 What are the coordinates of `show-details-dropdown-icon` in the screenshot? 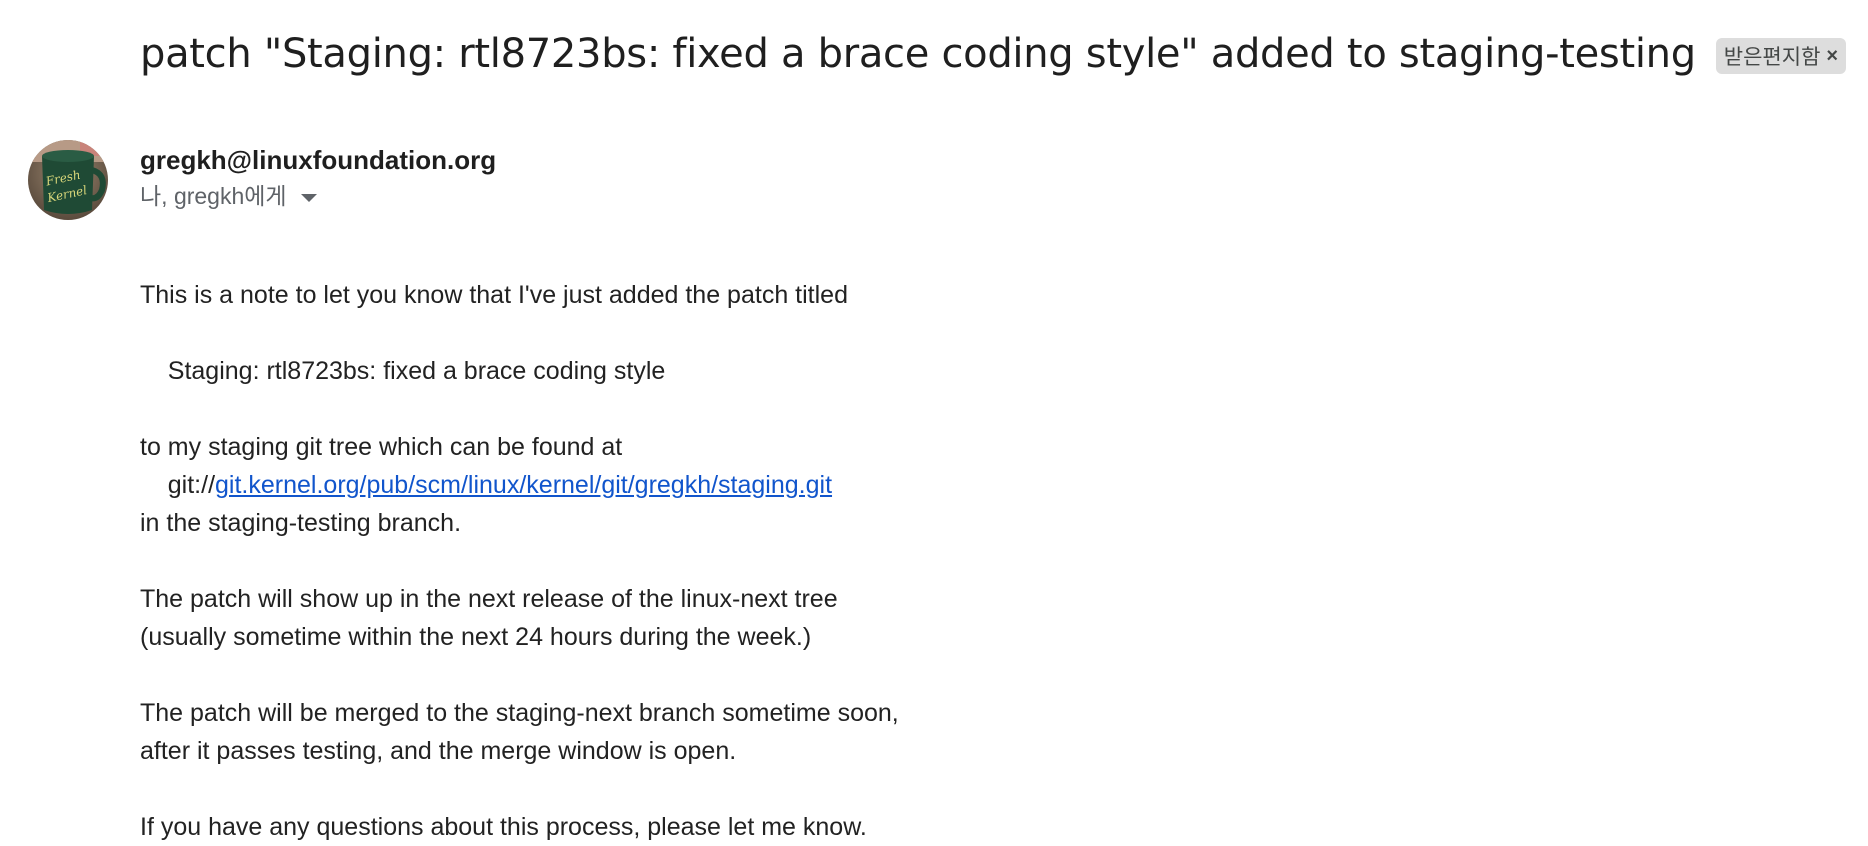 It's located at (308, 197).